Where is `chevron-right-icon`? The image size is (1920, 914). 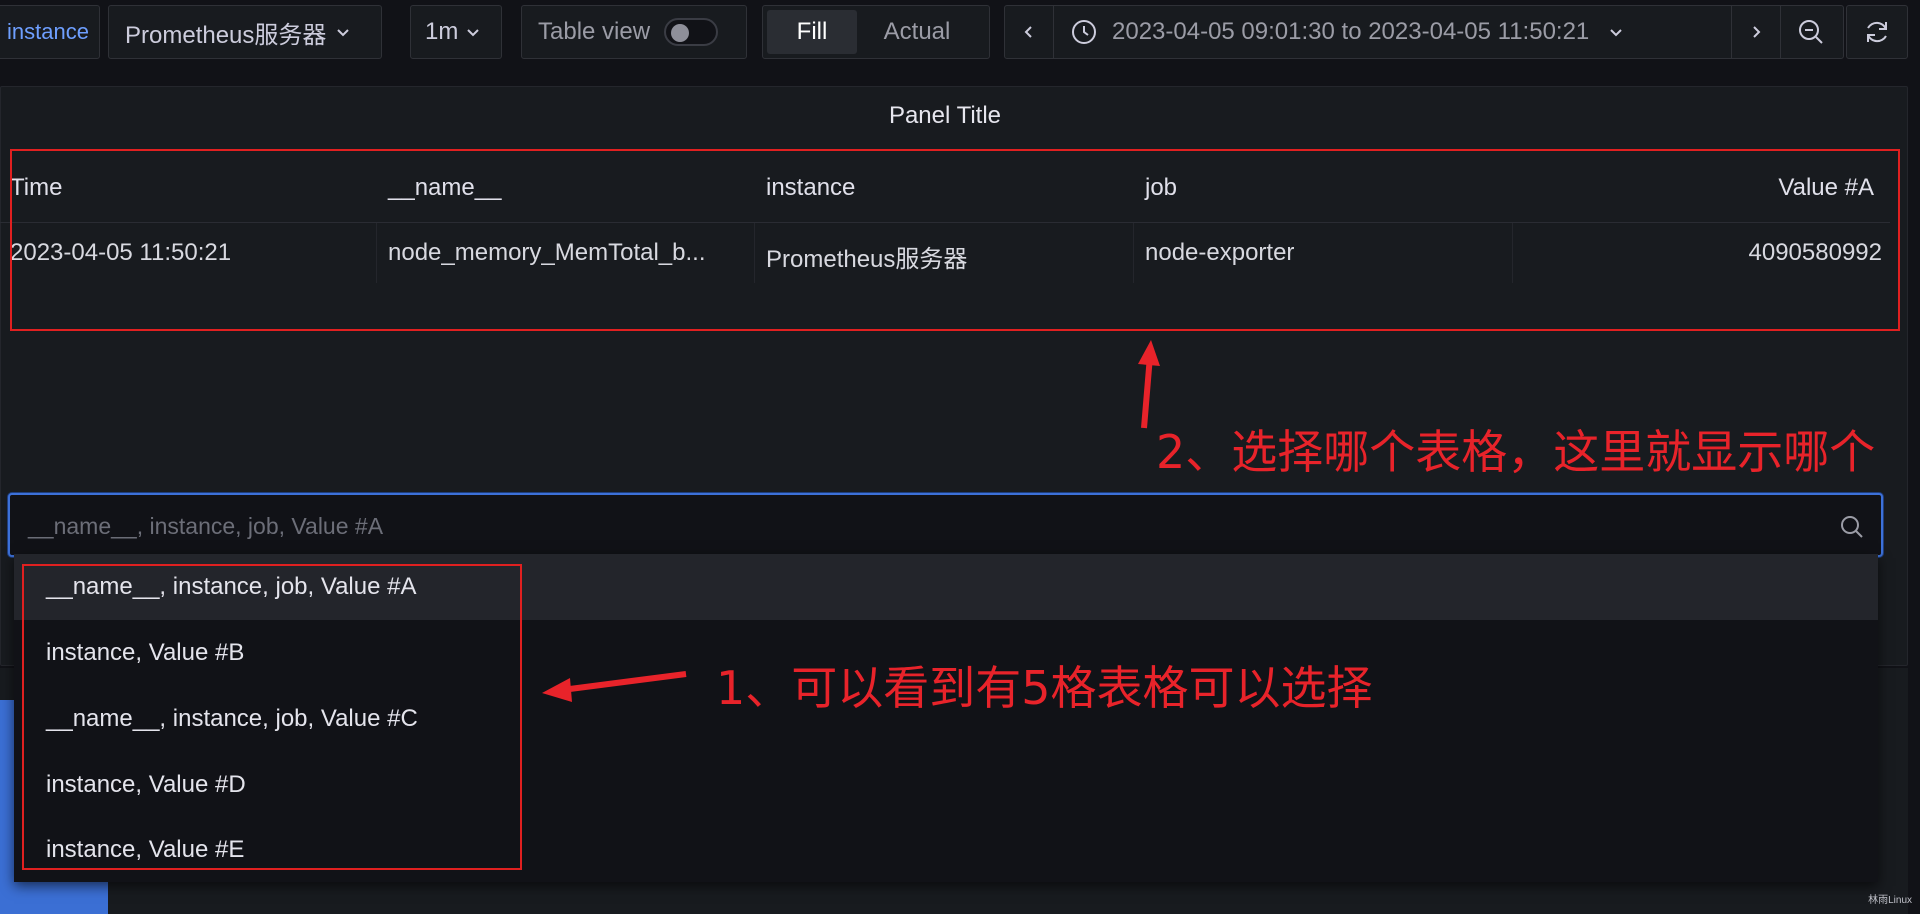 chevron-right-icon is located at coordinates (1757, 32).